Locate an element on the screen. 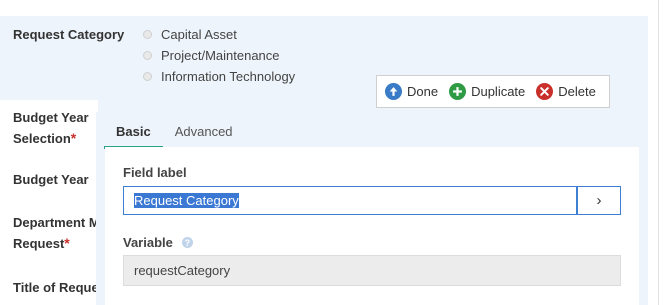 The height and width of the screenshot is (305, 668). divider is located at coordinates (658, 152).